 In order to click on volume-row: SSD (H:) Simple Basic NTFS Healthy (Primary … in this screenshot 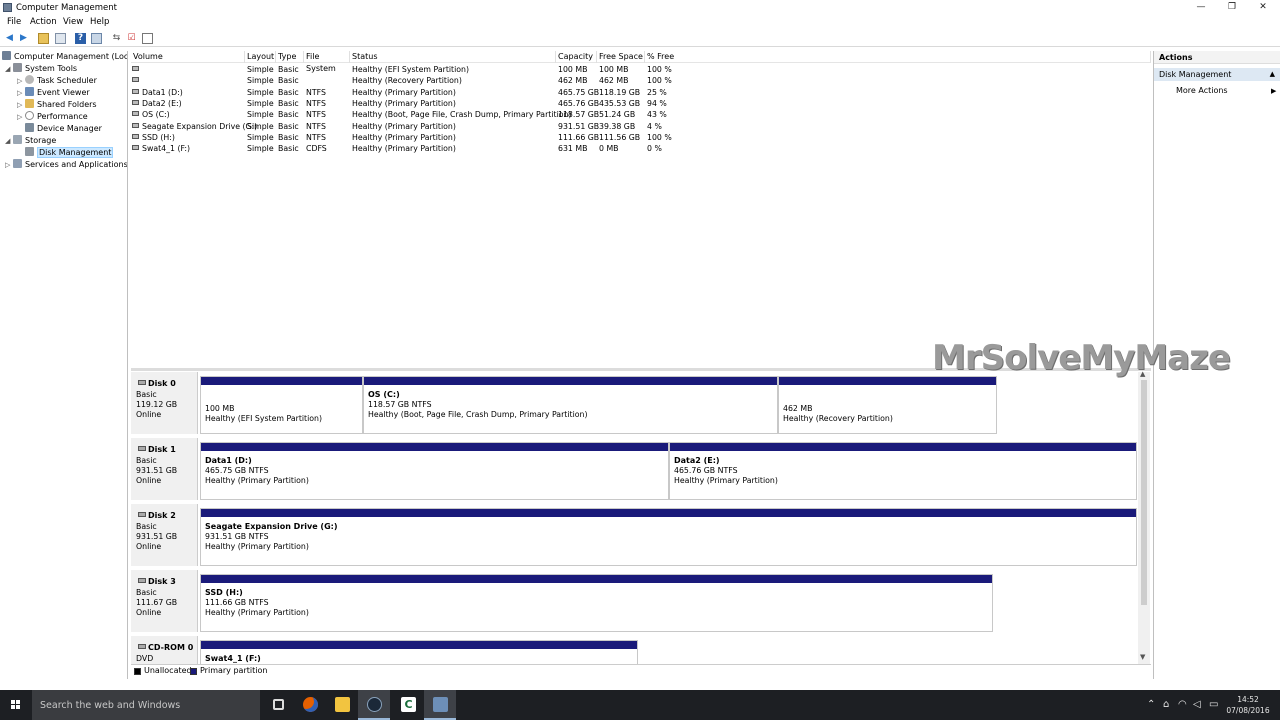, I will do `click(641, 137)`.